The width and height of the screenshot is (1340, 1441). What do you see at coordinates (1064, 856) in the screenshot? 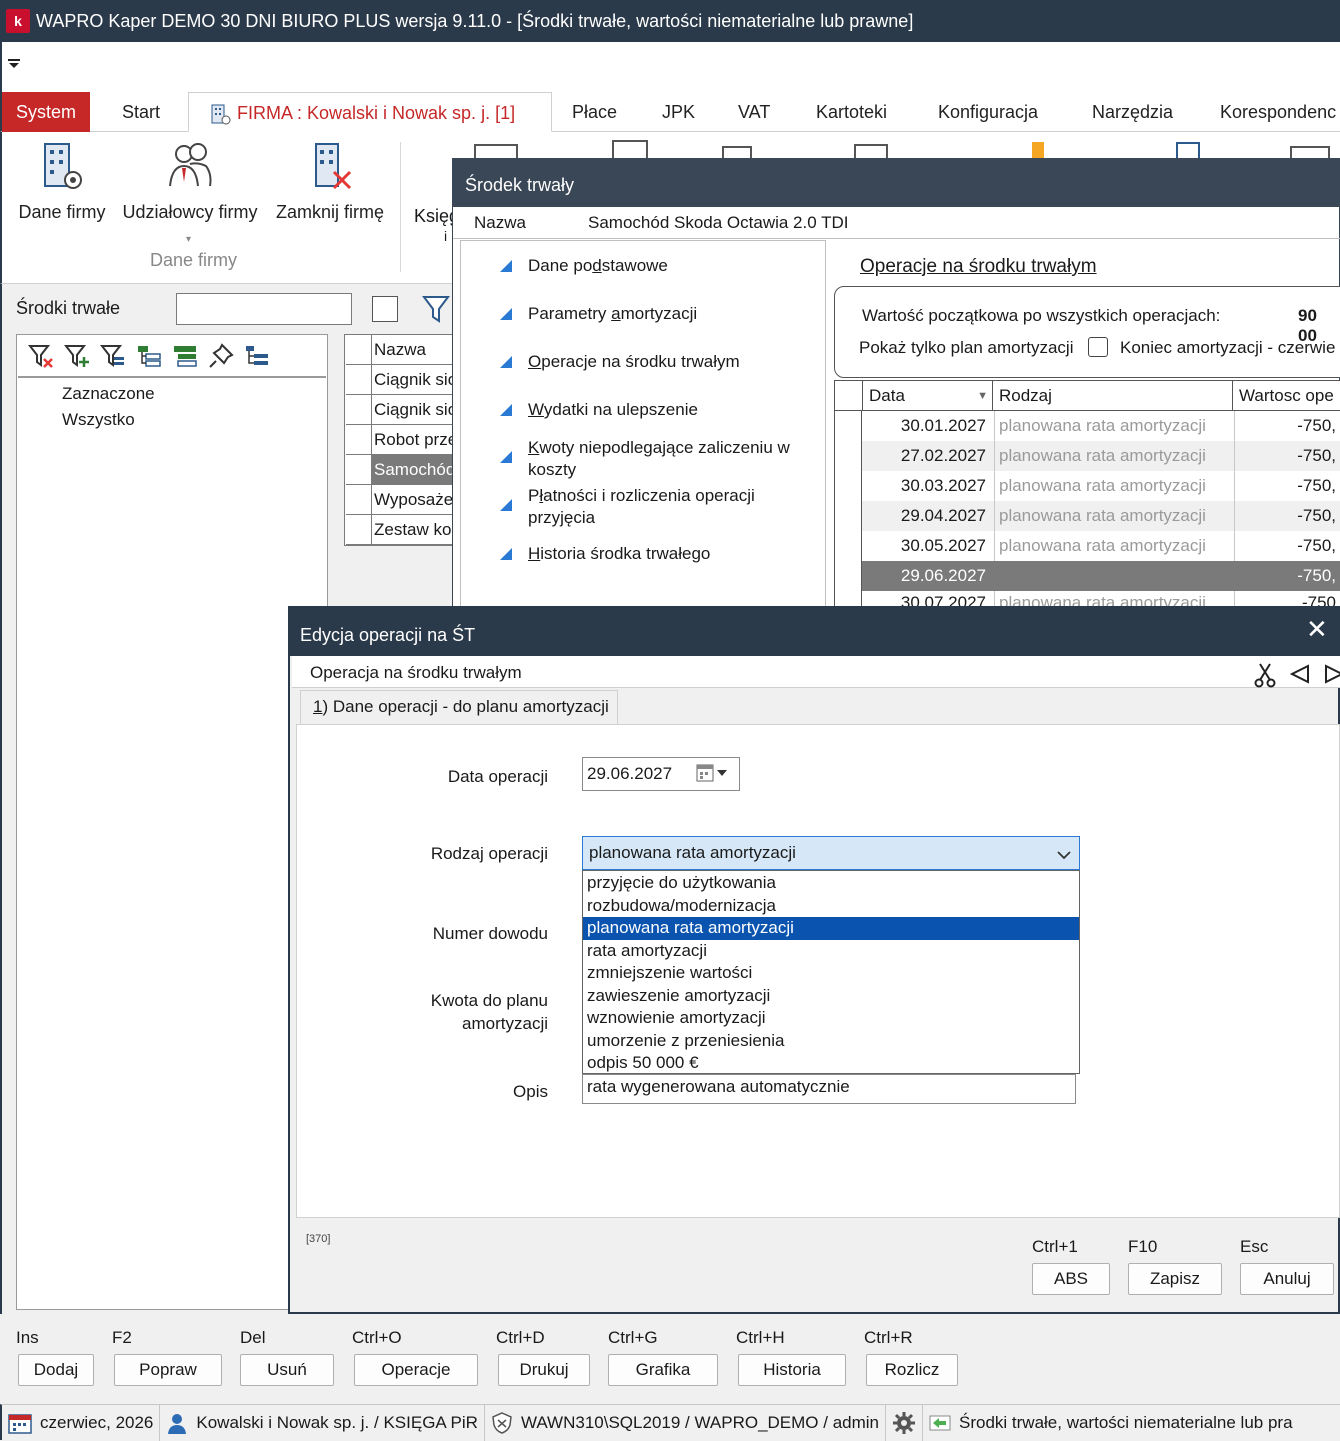
I see `chevron-down-icon` at bounding box center [1064, 856].